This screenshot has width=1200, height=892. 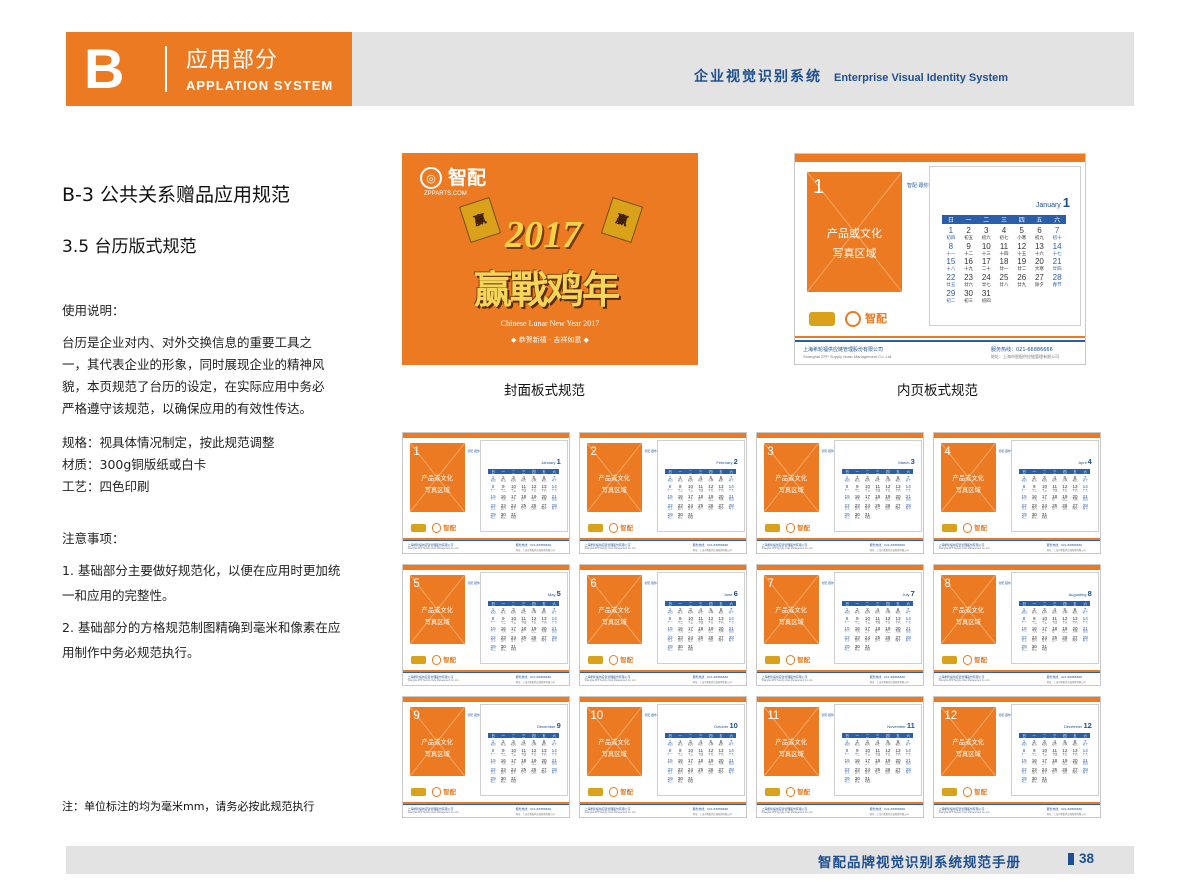 What do you see at coordinates (513, 479) in the screenshot?
I see `date-cell: 3 初六` at bounding box center [513, 479].